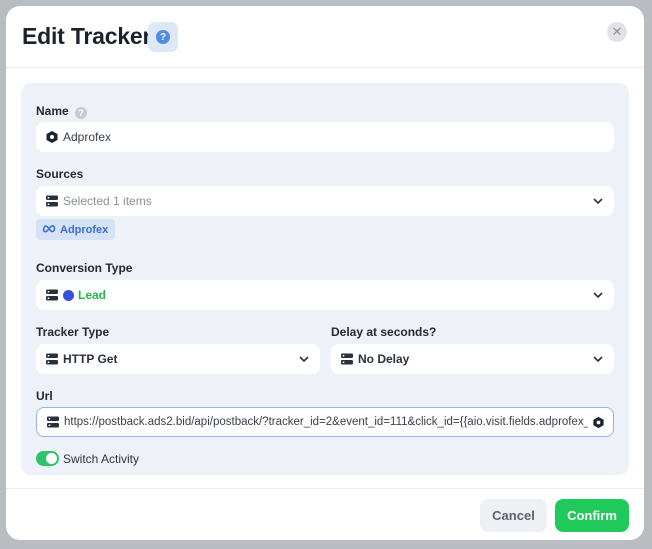  Describe the element at coordinates (325, 488) in the screenshot. I see `footer-divider` at that location.